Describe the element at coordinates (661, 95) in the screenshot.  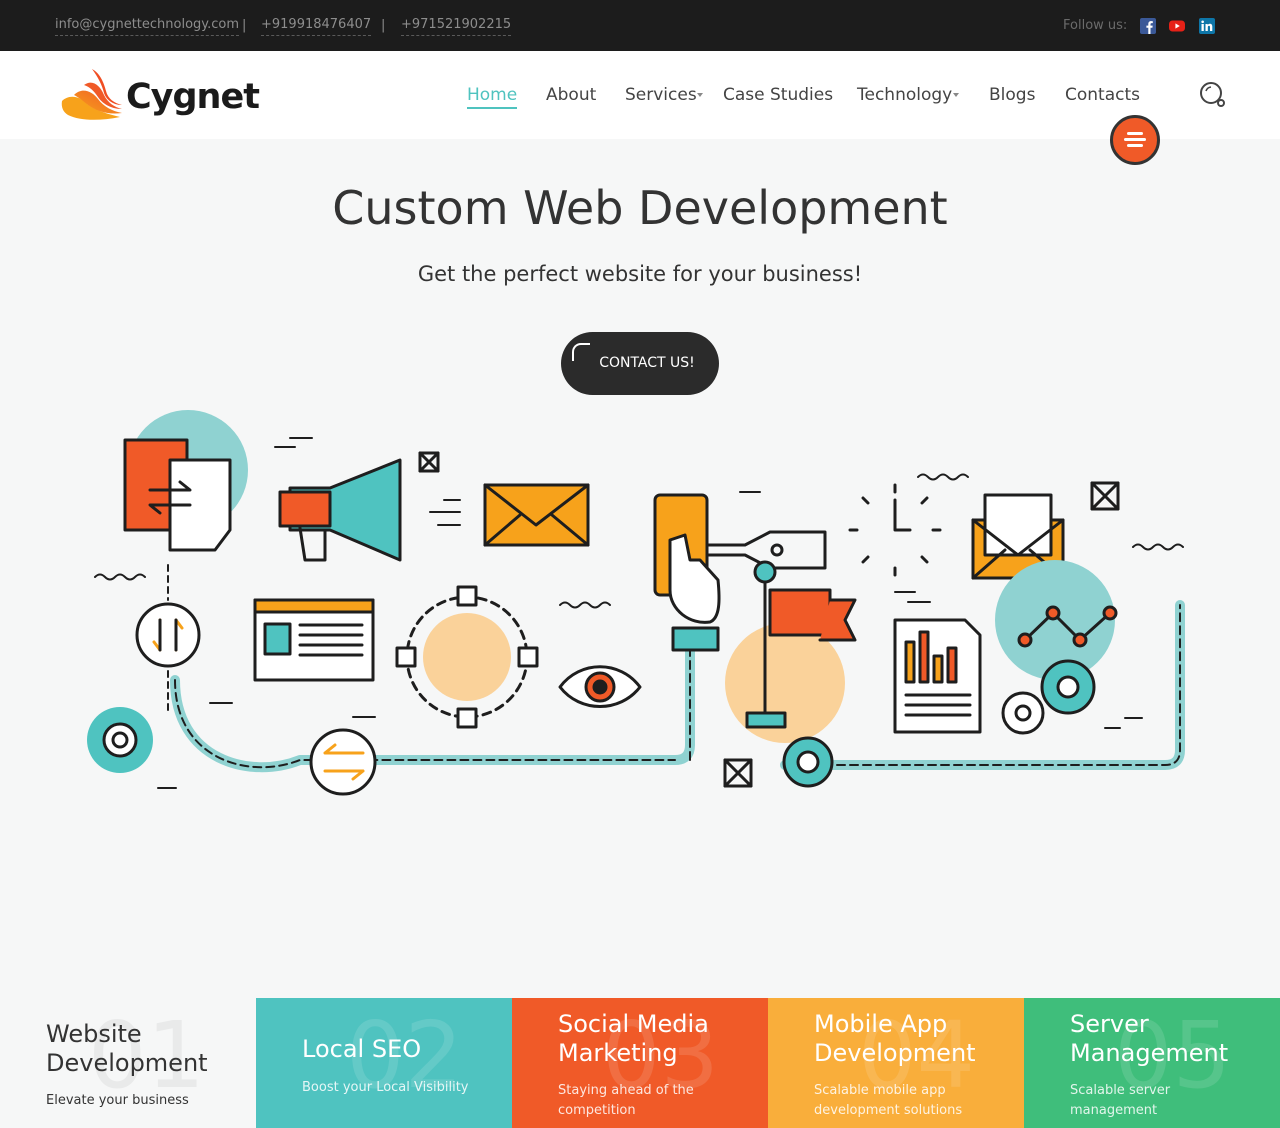
I see `nav-services: Services` at that location.